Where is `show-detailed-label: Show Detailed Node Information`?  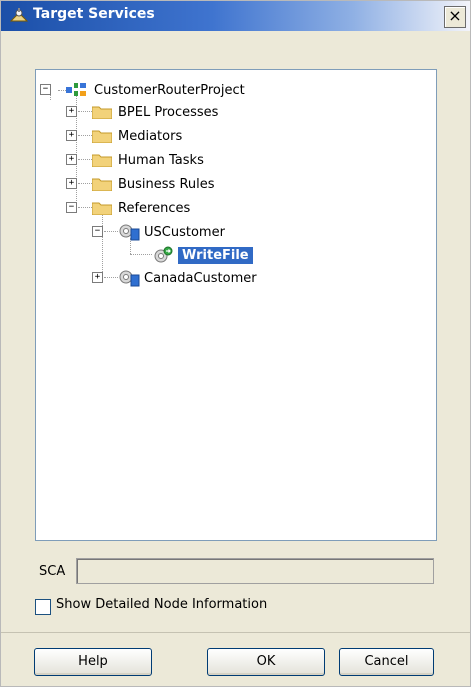
show-detailed-label: Show Detailed Node Information is located at coordinates (161, 604).